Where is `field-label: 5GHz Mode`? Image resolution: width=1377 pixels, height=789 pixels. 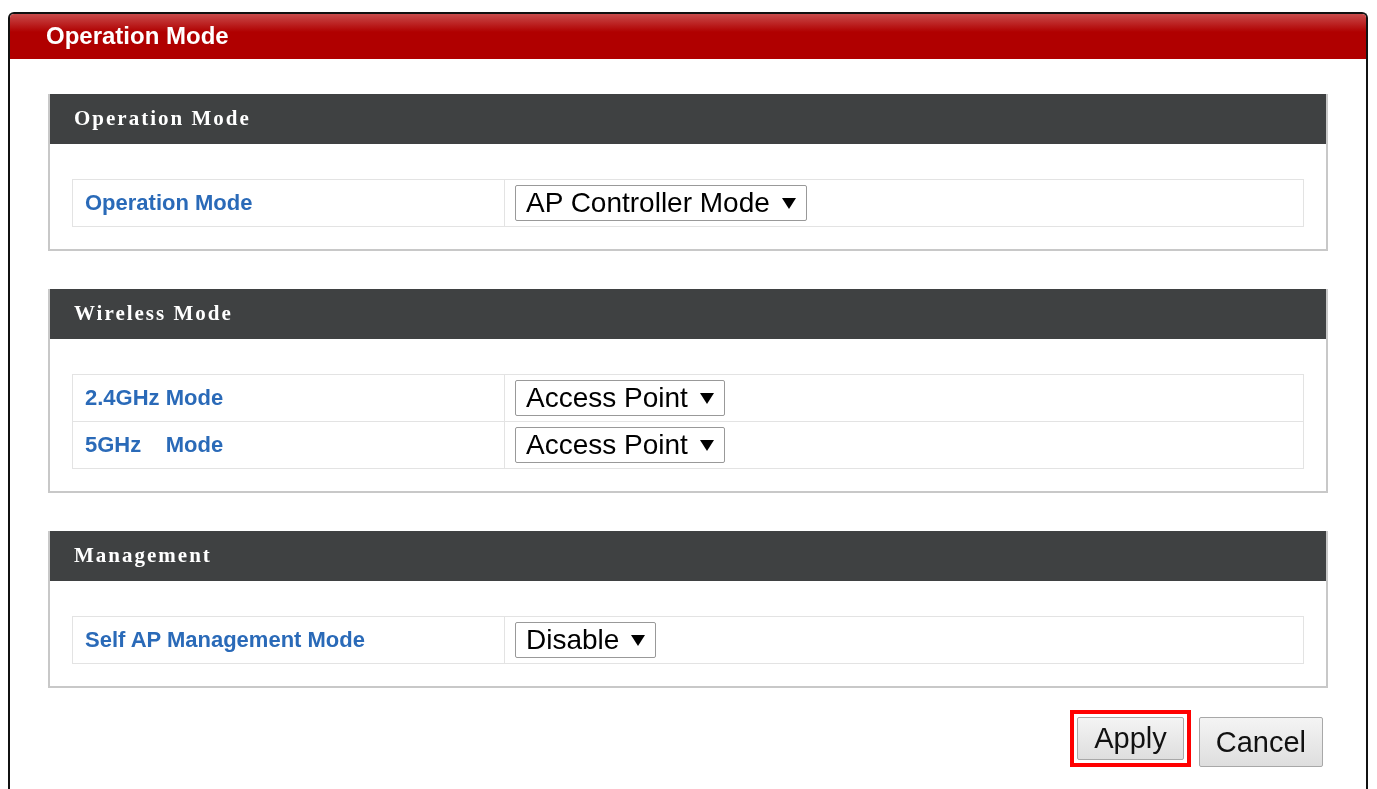
field-label: 5GHz Mode is located at coordinates (289, 445).